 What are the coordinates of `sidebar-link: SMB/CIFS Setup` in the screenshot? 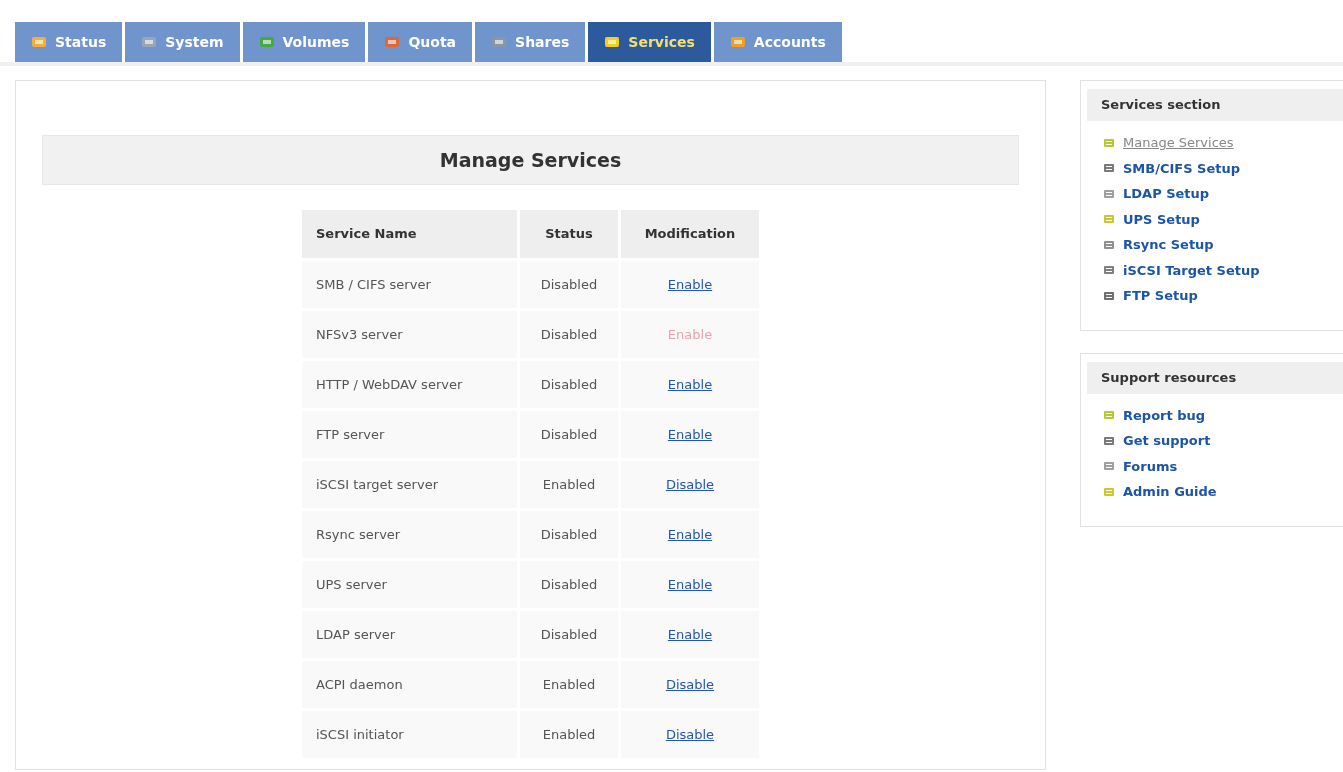 It's located at (1223, 168).